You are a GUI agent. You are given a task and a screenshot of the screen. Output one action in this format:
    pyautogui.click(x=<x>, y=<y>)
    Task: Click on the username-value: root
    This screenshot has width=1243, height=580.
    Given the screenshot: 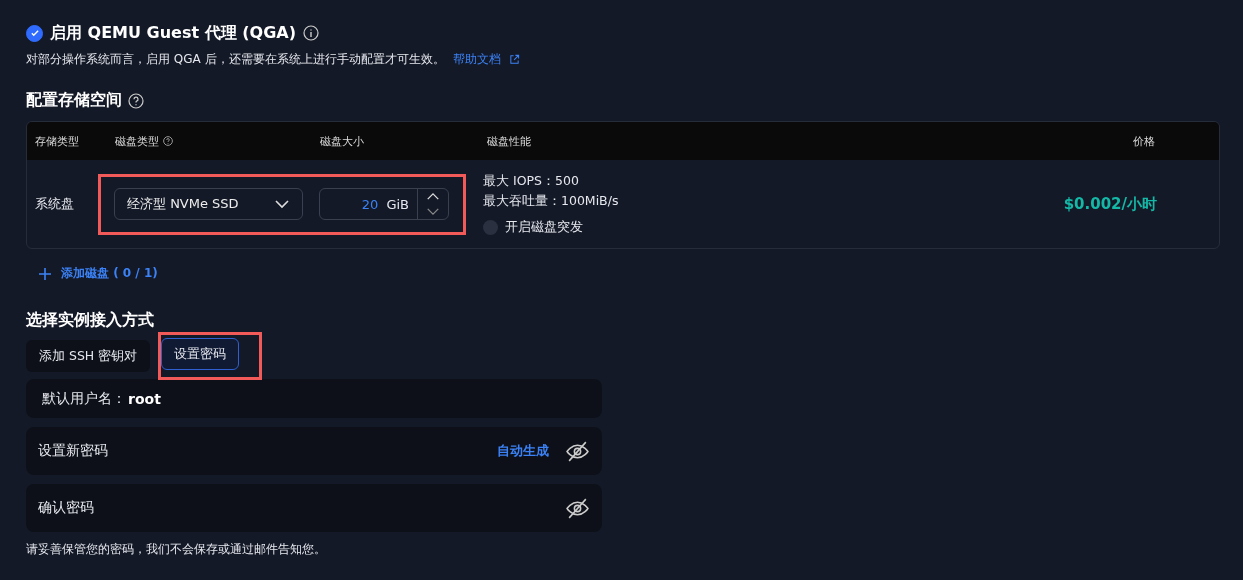 What is the action you would take?
    pyautogui.click(x=144, y=398)
    